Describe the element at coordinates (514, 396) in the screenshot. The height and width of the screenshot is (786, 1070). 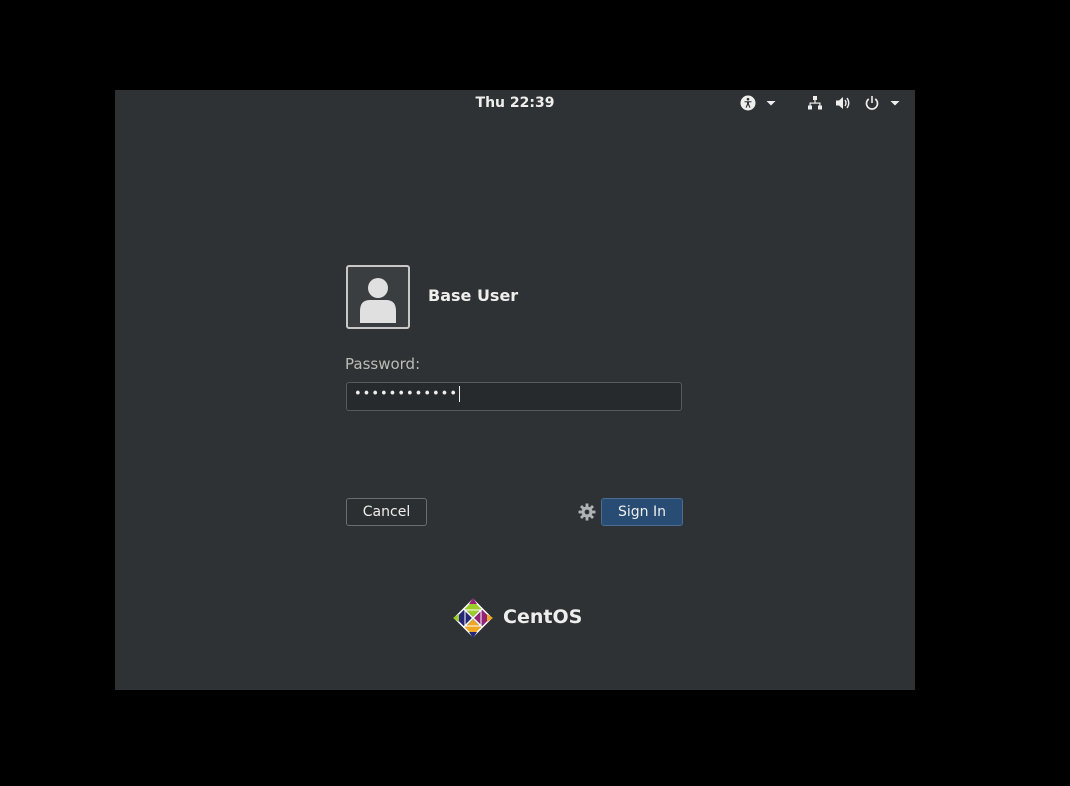
I see `password-field: ••••••••••••` at that location.